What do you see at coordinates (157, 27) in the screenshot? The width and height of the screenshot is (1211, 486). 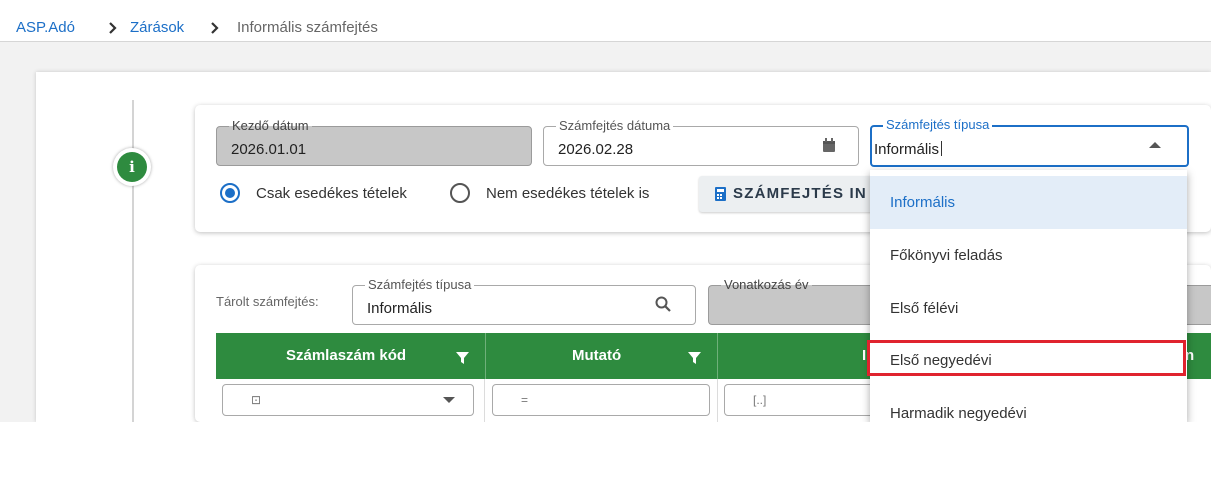 I see `breadcrumb-item-zarasok: Zárások` at bounding box center [157, 27].